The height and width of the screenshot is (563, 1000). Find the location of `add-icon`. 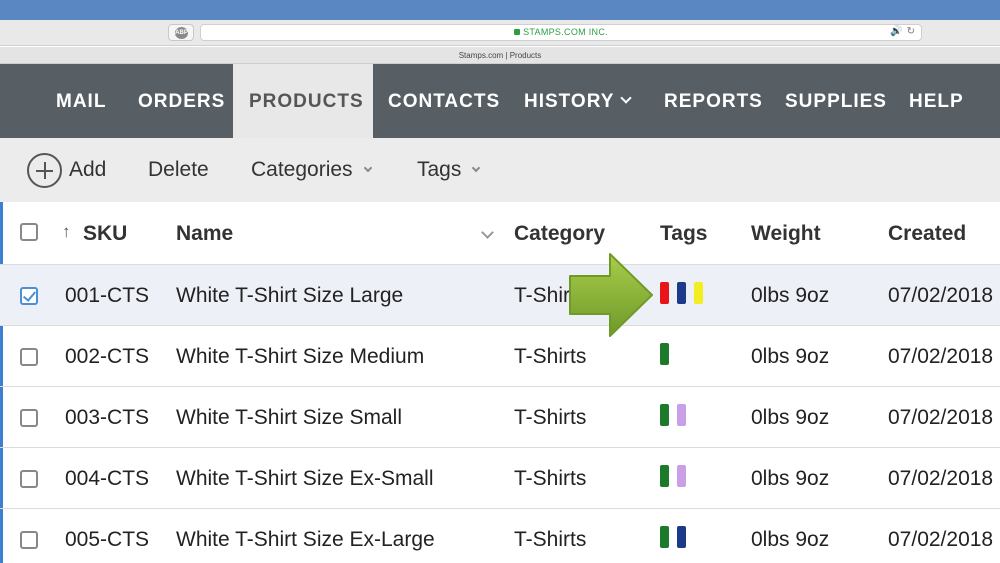

add-icon is located at coordinates (44, 170).